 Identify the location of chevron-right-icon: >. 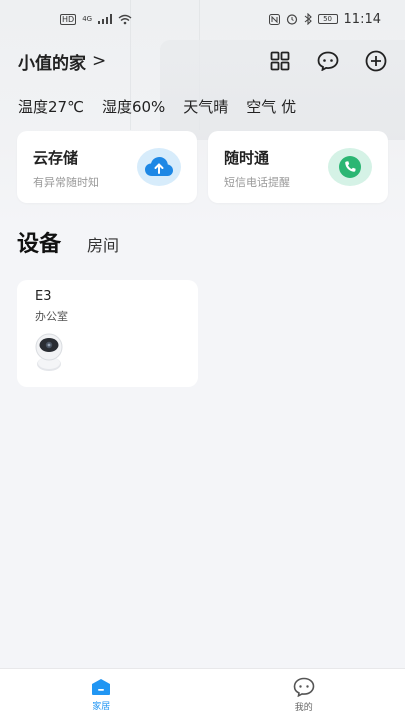
(99, 61).